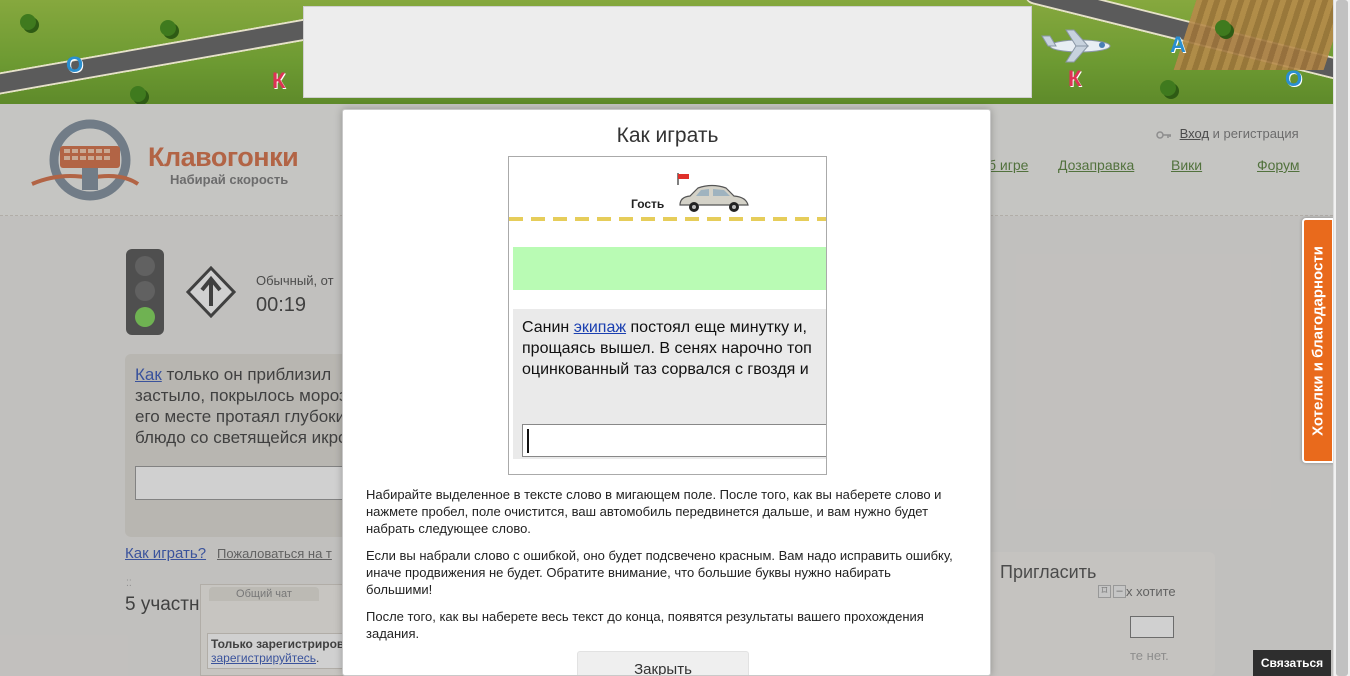 The image size is (1350, 676). I want to click on guest-label: Гость, so click(648, 204).